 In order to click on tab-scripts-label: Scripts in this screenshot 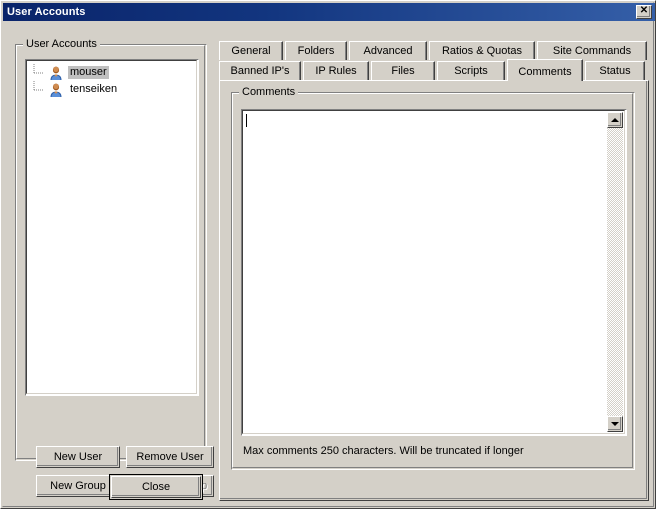, I will do `click(471, 71)`.